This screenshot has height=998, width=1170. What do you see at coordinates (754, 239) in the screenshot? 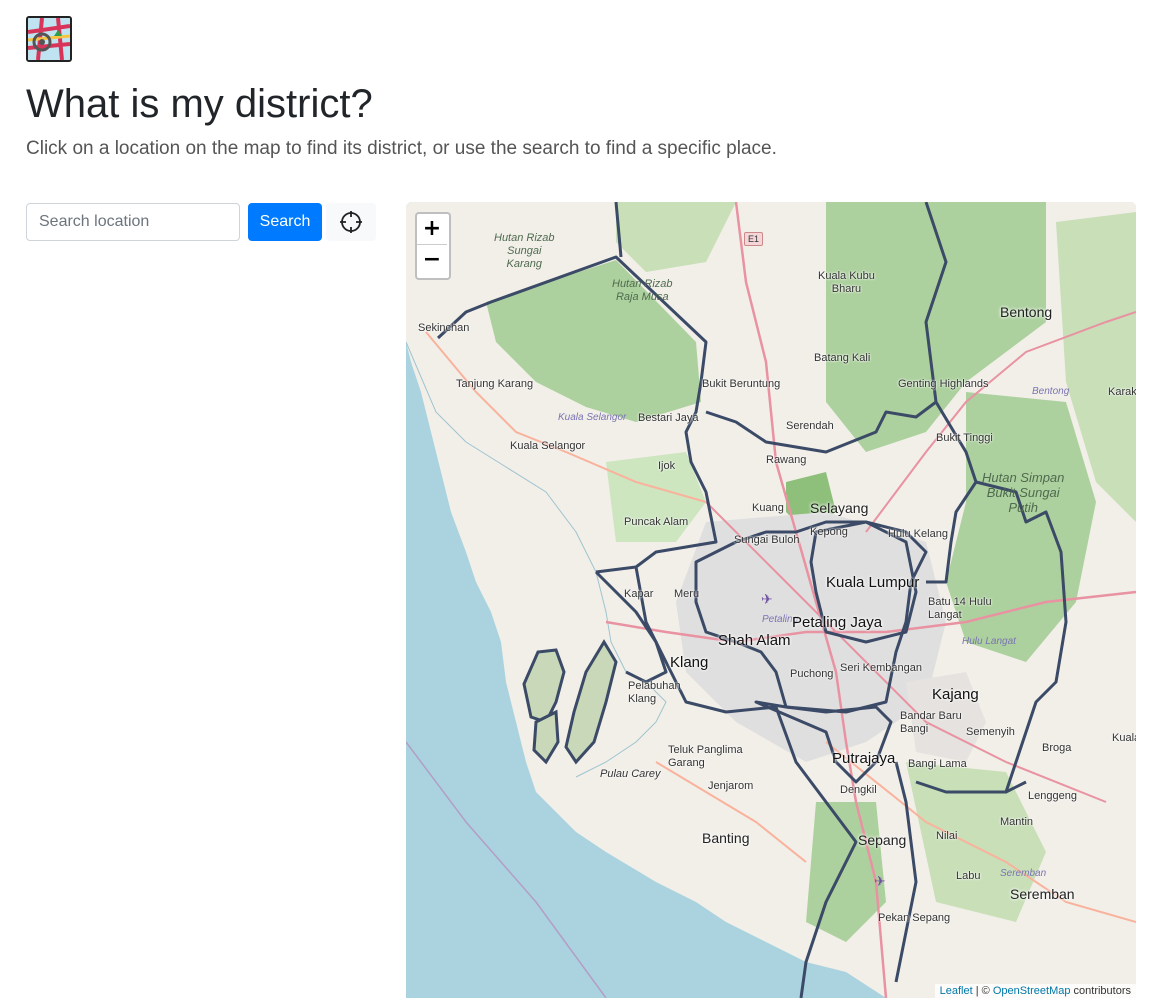
I see `map-label-e1: E1` at bounding box center [754, 239].